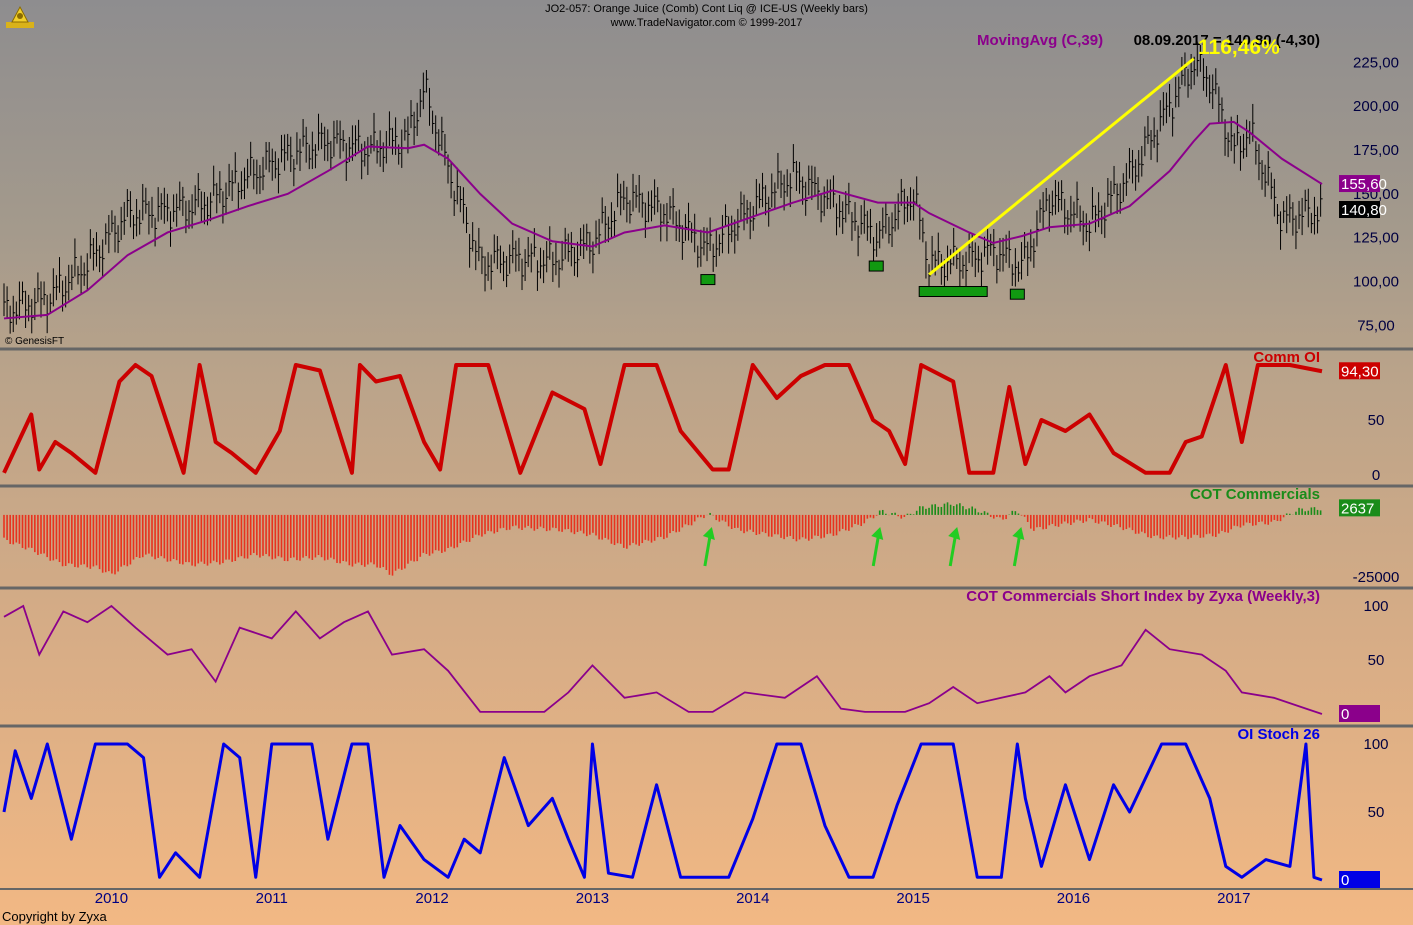 The image size is (1413, 925). I want to click on last-value-label: 155,60, so click(1364, 184).